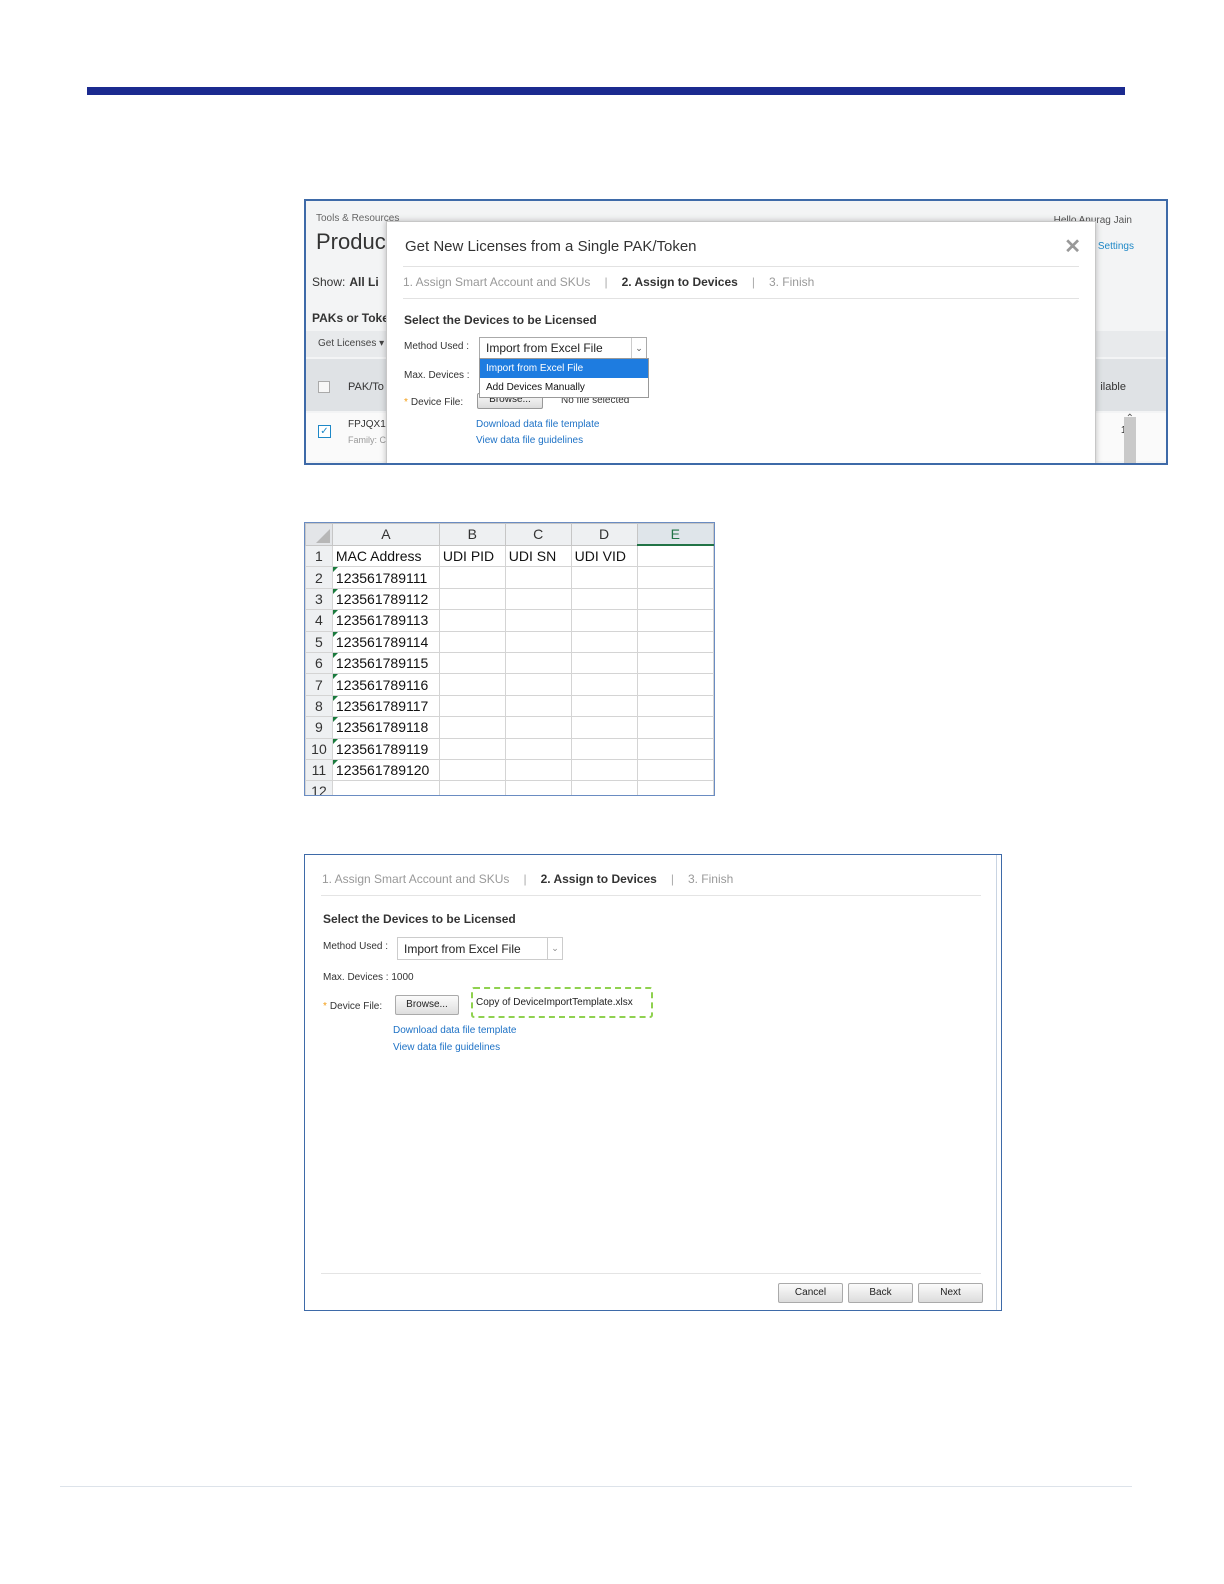  I want to click on column-header-available: ilable, so click(1113, 387).